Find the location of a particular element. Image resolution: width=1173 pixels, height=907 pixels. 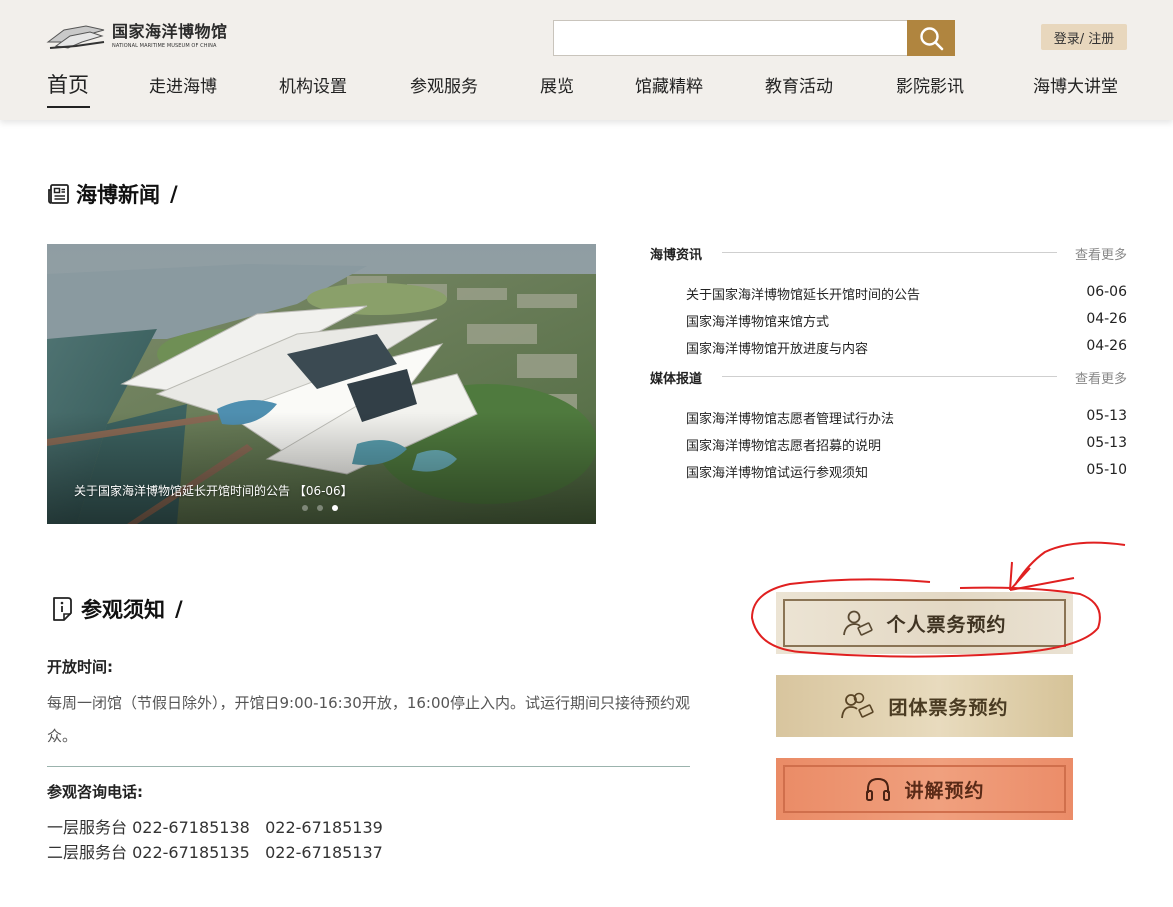

guide-booking-button: 讲解预约 is located at coordinates (924, 789).